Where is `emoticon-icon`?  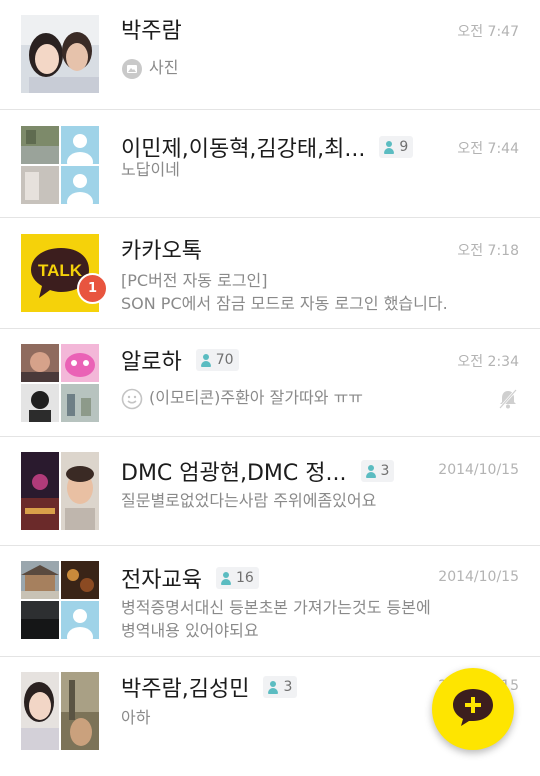 emoticon-icon is located at coordinates (132, 399).